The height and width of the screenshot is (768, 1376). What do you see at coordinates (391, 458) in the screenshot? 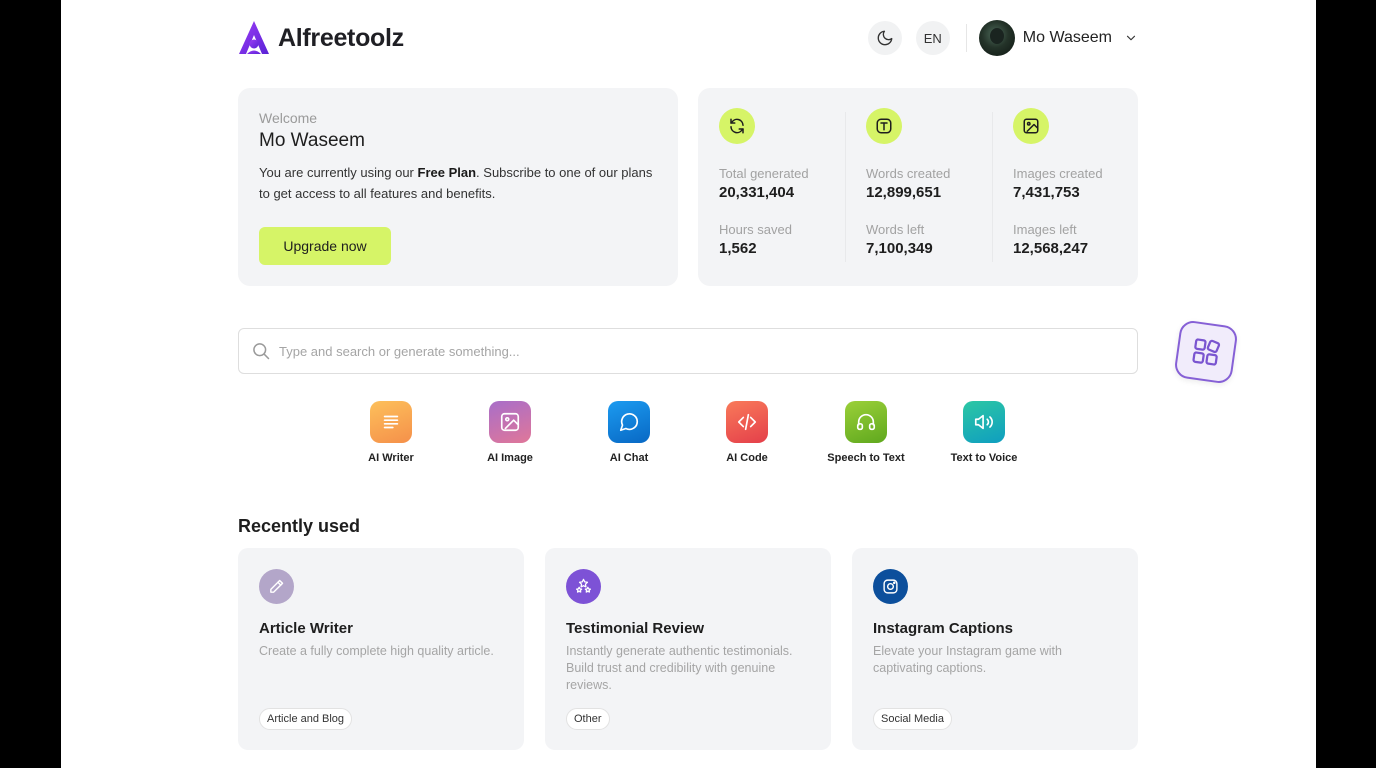
I see `tool-label: AI Writer` at bounding box center [391, 458].